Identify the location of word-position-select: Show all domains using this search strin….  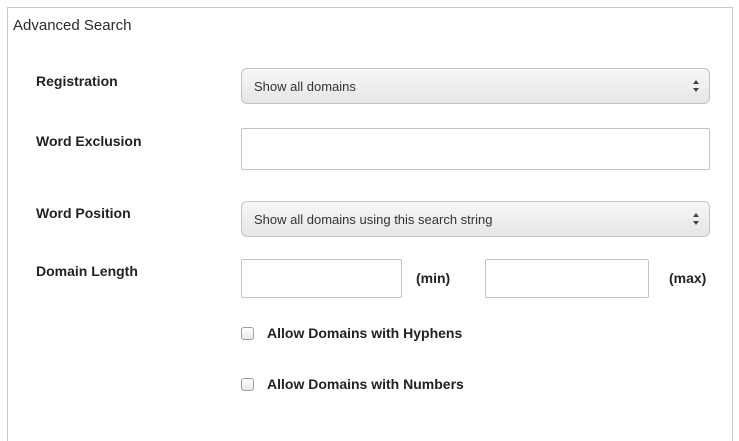
(475, 219).